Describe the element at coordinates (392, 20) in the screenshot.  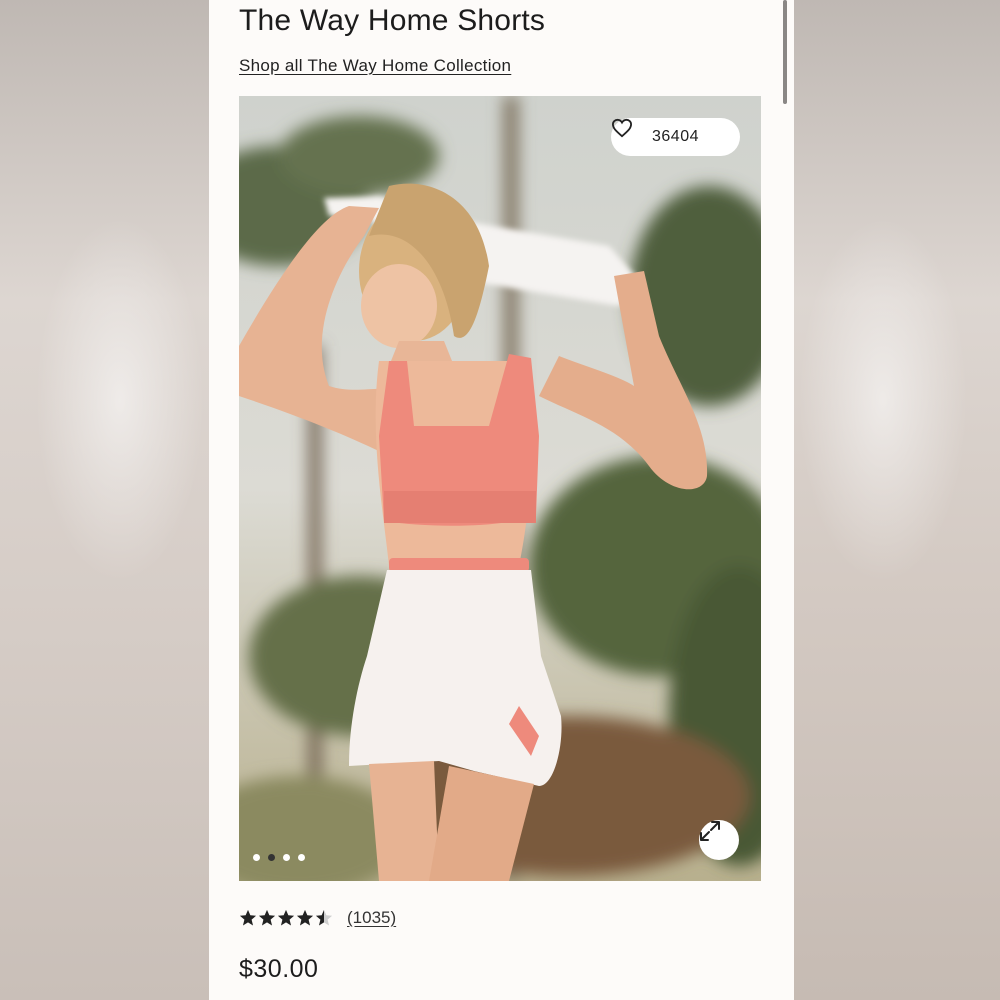
I see `product-title: The Way Home Shorts` at that location.